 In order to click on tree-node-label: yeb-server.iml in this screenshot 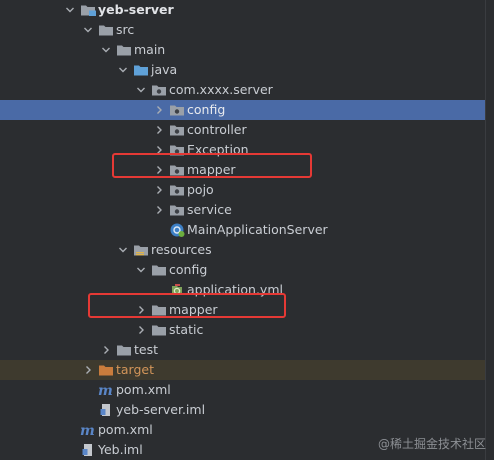, I will do `click(161, 409)`.